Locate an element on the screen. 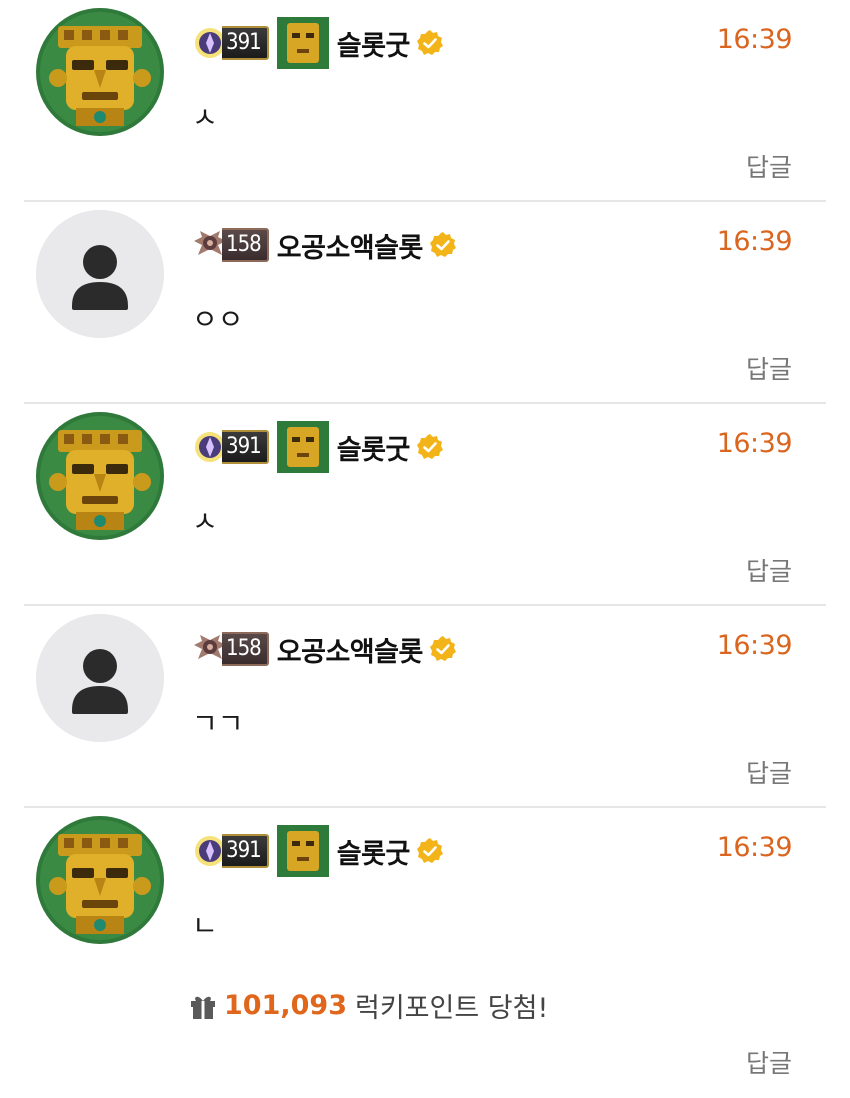  comment-text: ㄴ is located at coordinates (205, 925).